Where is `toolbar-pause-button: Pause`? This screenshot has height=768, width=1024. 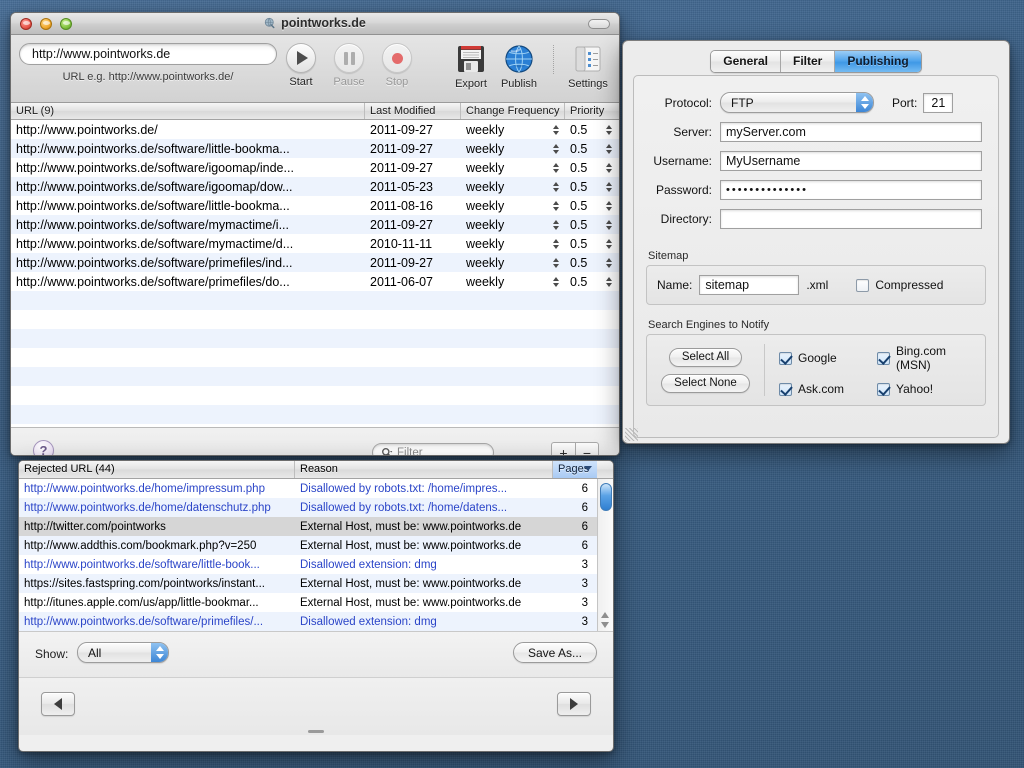
toolbar-pause-button: Pause is located at coordinates (349, 65).